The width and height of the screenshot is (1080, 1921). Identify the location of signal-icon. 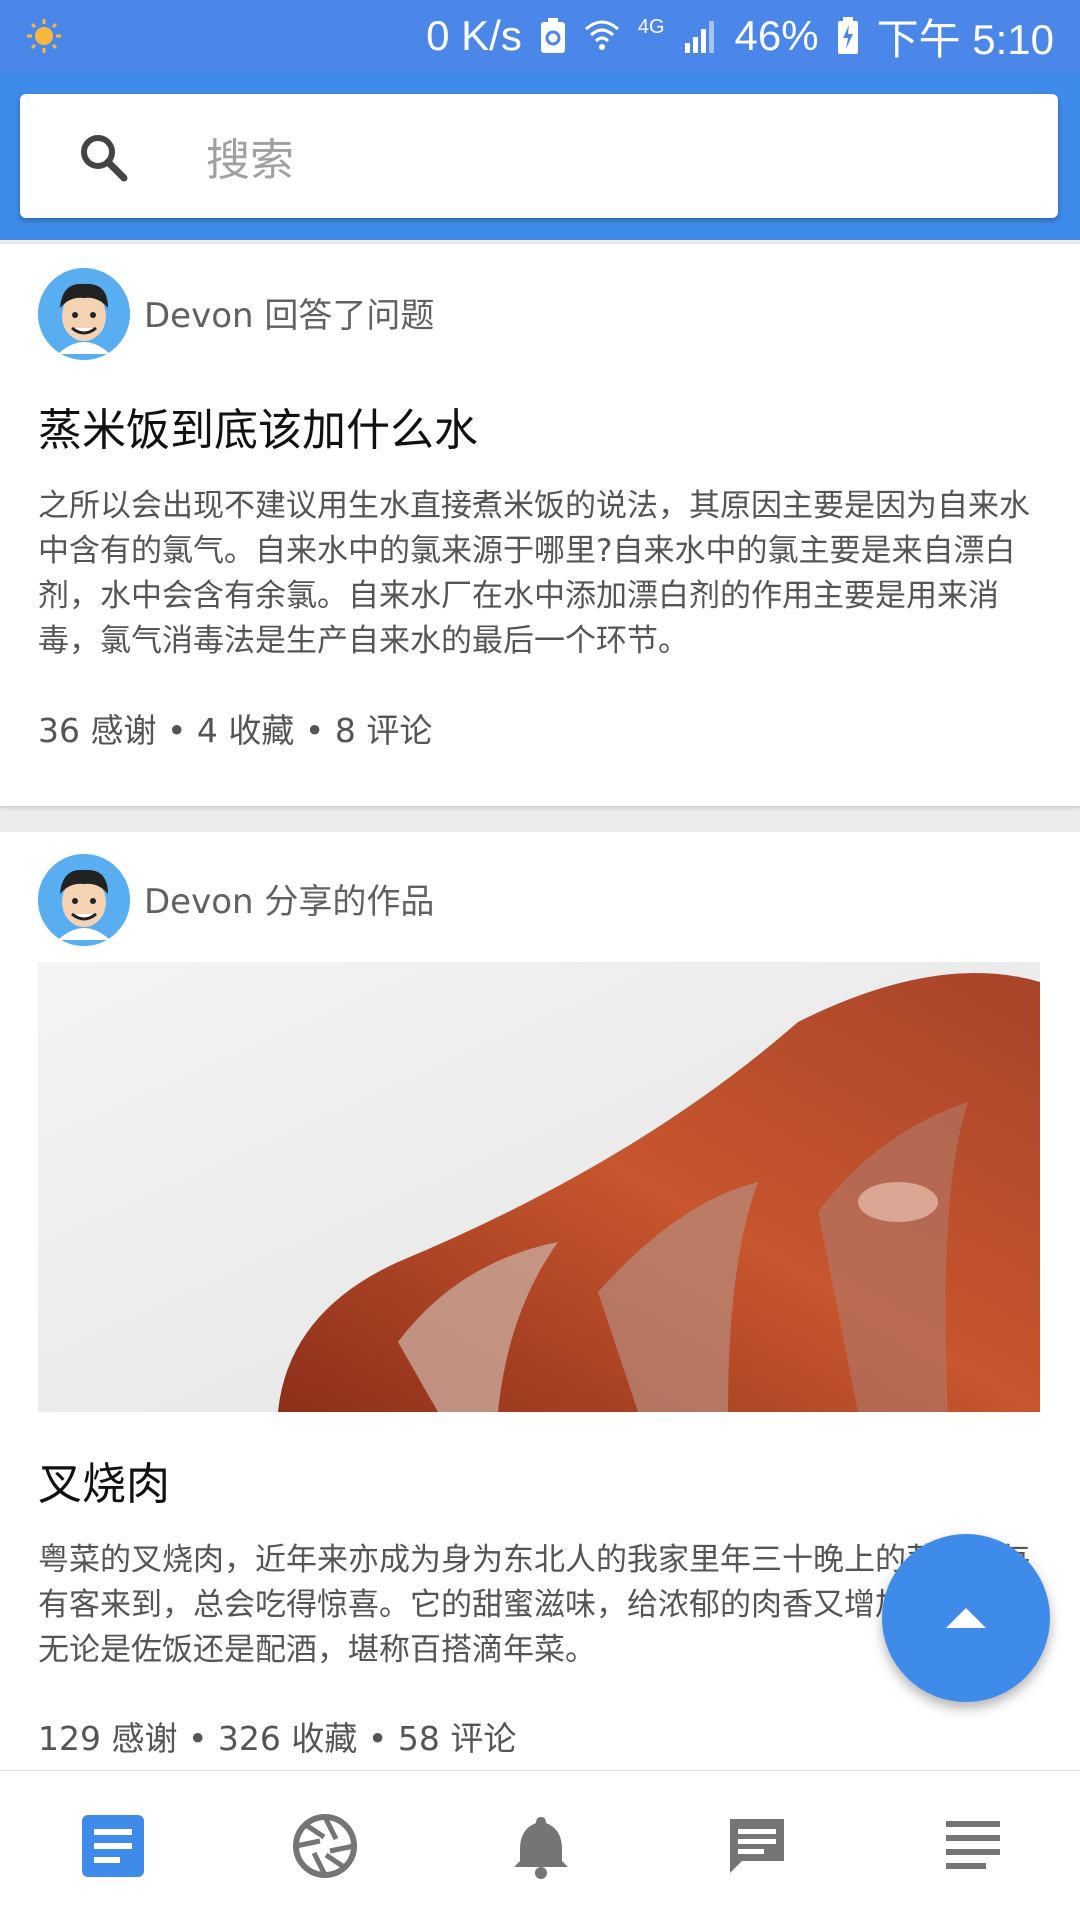
(699, 37).